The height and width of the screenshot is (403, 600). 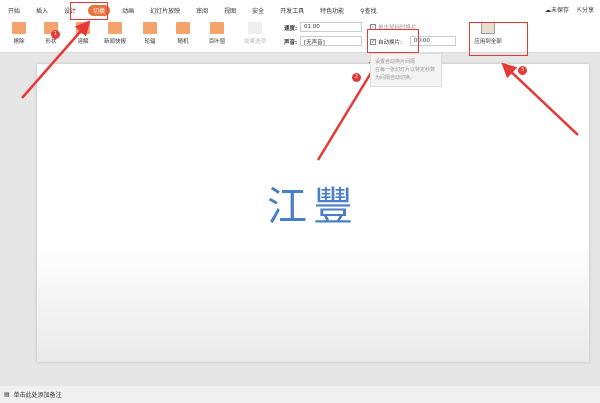 I want to click on step-badge-2: 2, so click(x=356, y=77).